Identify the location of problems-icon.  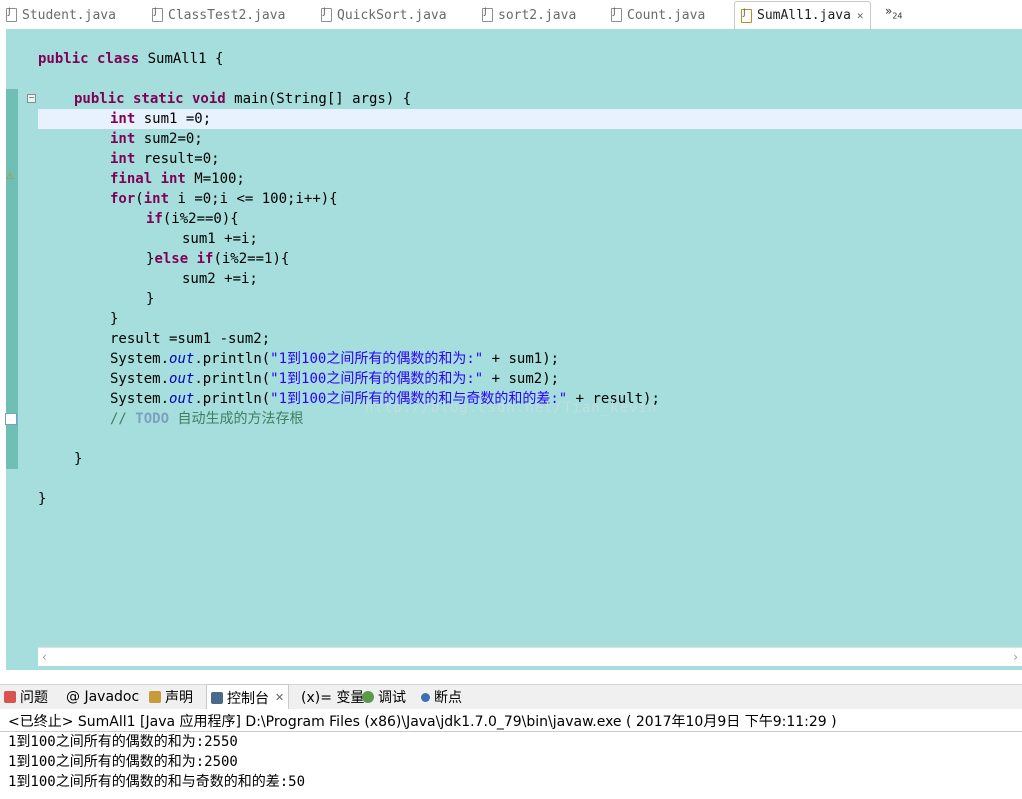
(10, 697).